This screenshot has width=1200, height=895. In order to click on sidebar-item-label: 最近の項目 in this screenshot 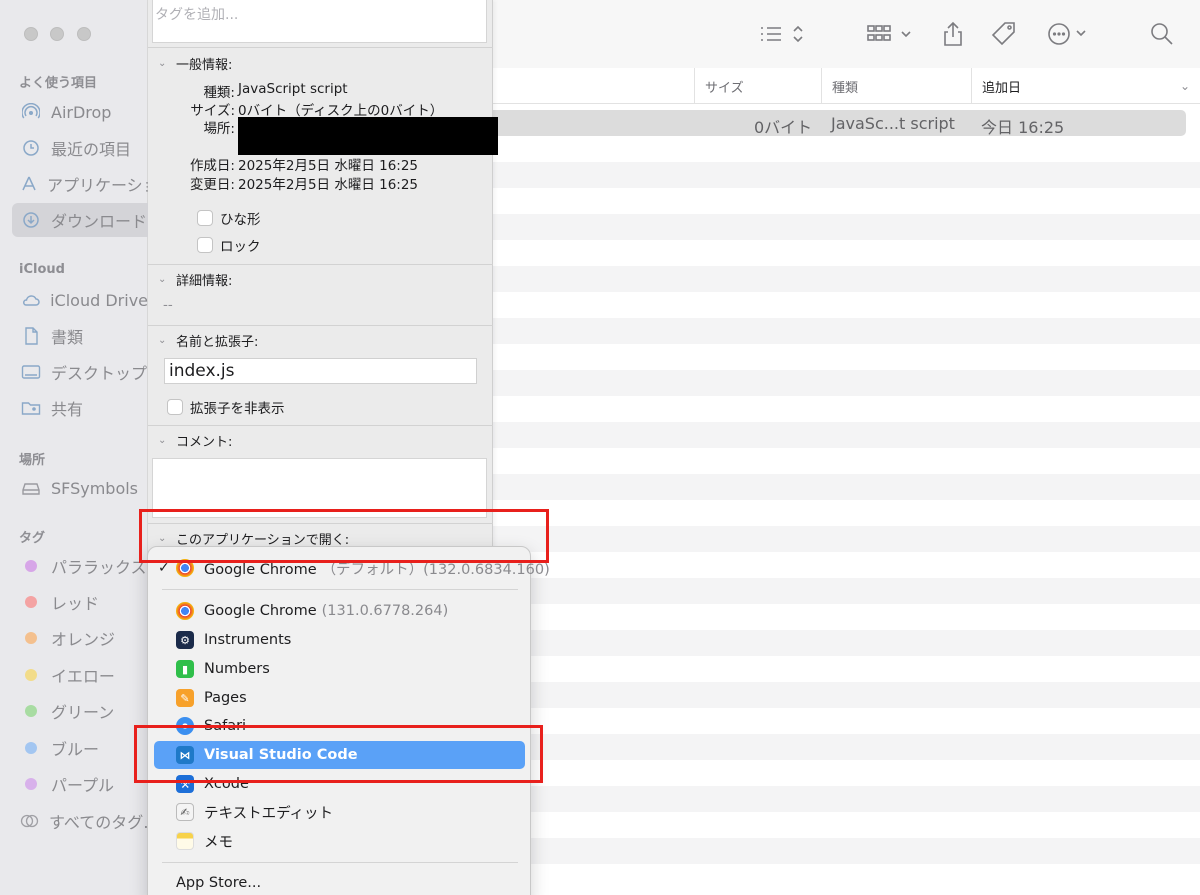, I will do `click(91, 149)`.